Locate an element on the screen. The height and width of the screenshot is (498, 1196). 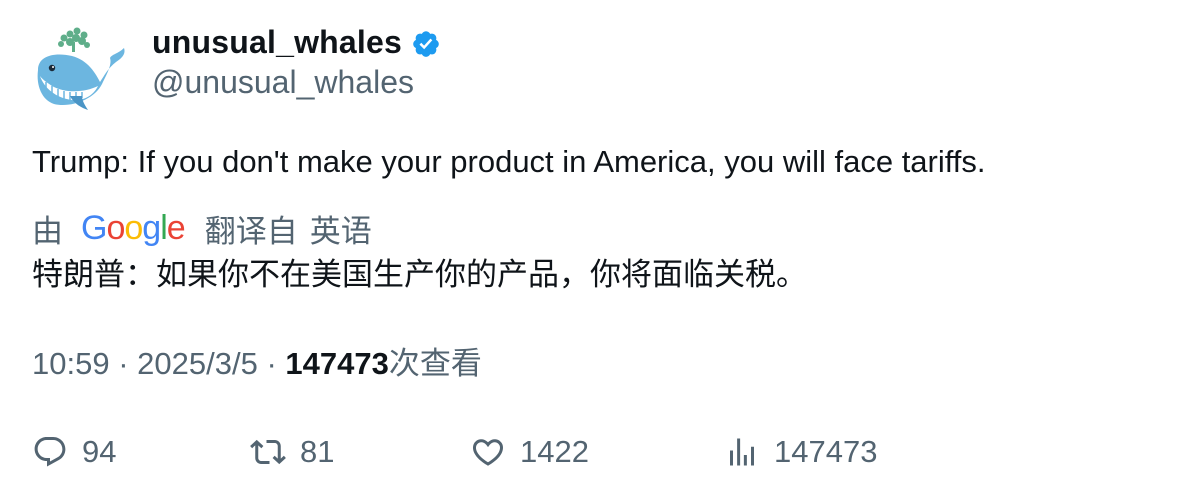
views-action-count: 147473 is located at coordinates (826, 451).